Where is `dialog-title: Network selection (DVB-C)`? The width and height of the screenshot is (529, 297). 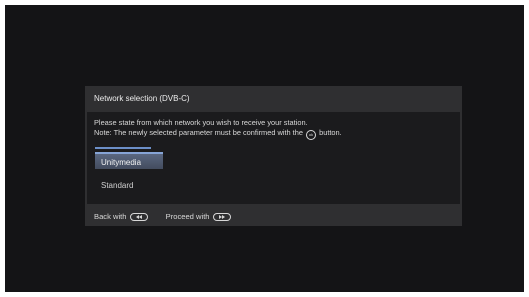 dialog-title: Network selection (DVB-C) is located at coordinates (142, 98).